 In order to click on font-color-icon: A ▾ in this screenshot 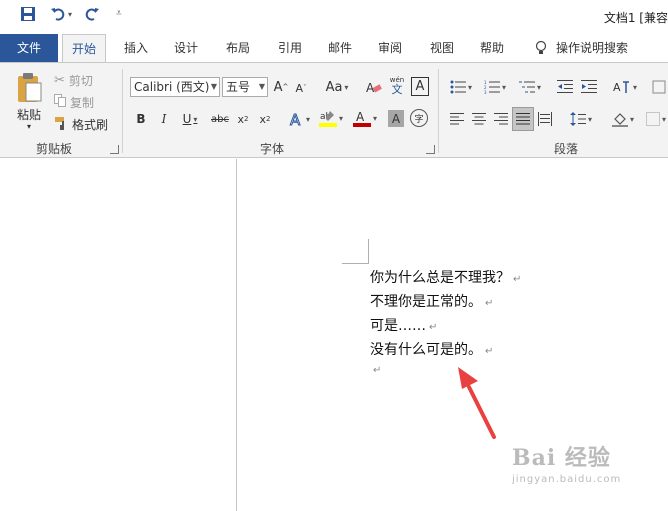, I will do `click(365, 118)`.